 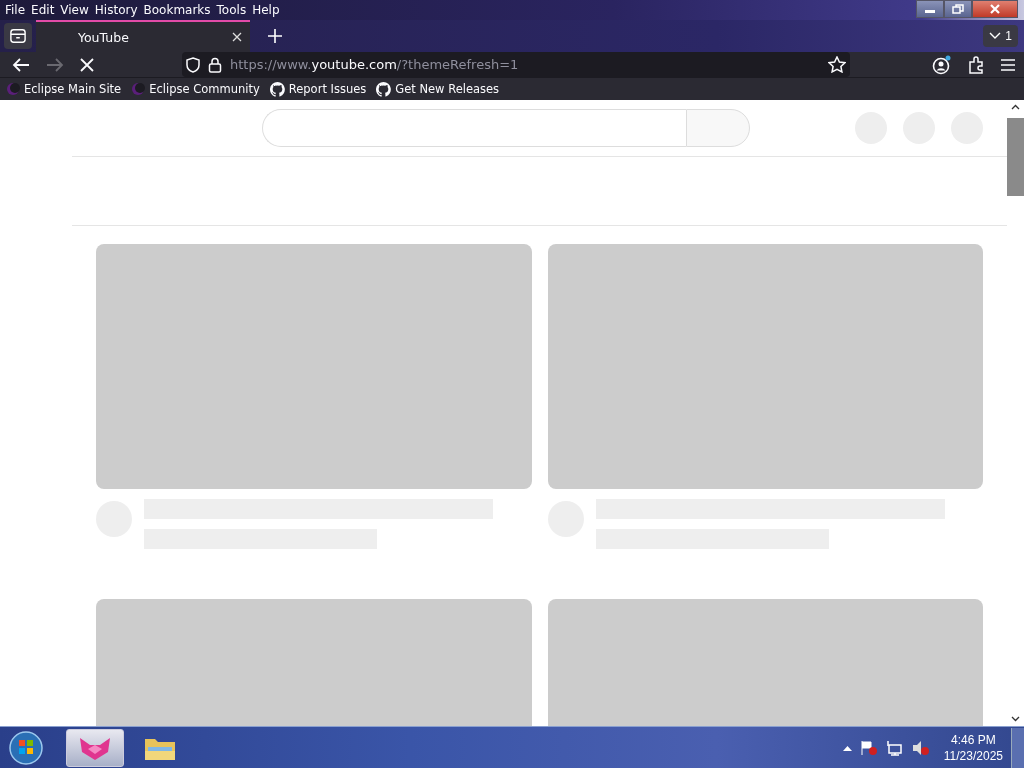 I want to click on tray-expand-icon, so click(x=847, y=747).